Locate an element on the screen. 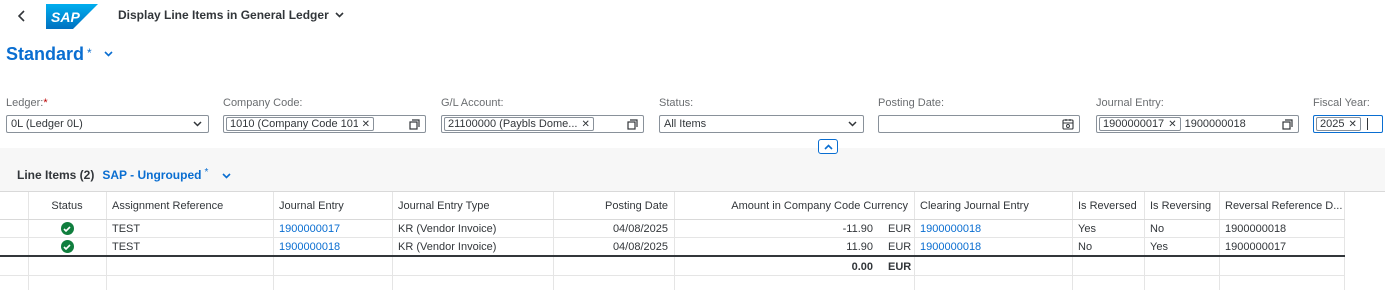 The height and width of the screenshot is (290, 1385). svg-text: SAP is located at coordinates (65, 17).